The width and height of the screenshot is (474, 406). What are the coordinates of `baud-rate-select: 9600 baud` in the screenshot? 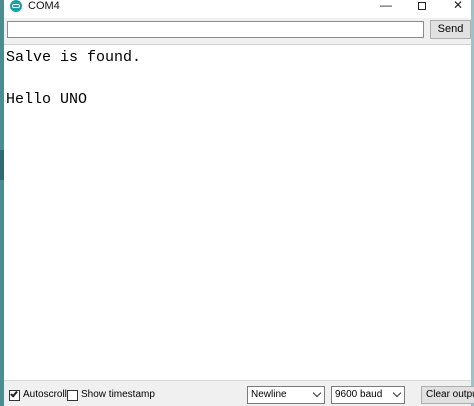 It's located at (368, 395).